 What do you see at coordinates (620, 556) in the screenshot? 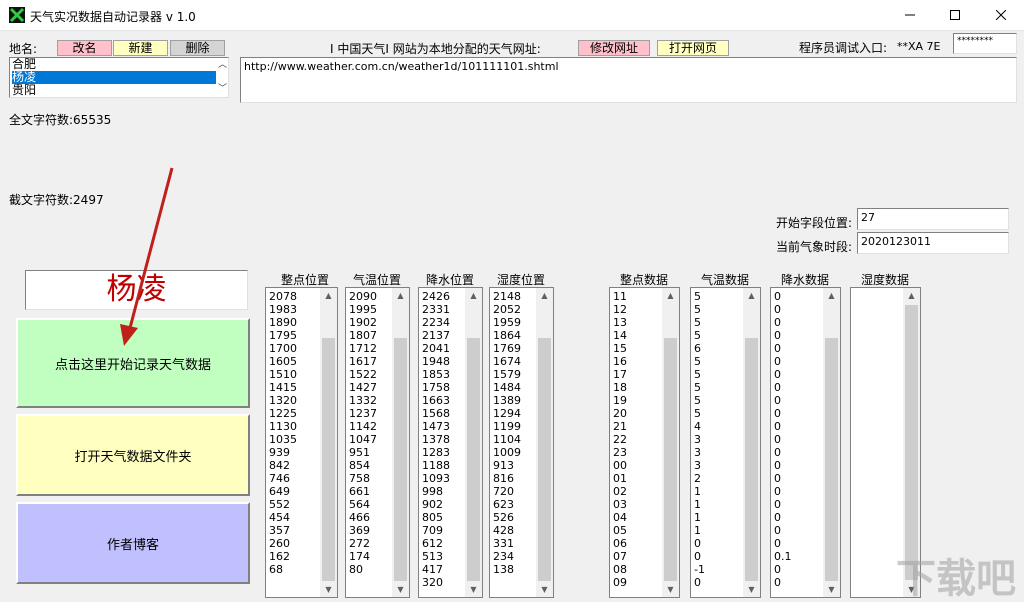
I see `list-item: 07` at bounding box center [620, 556].